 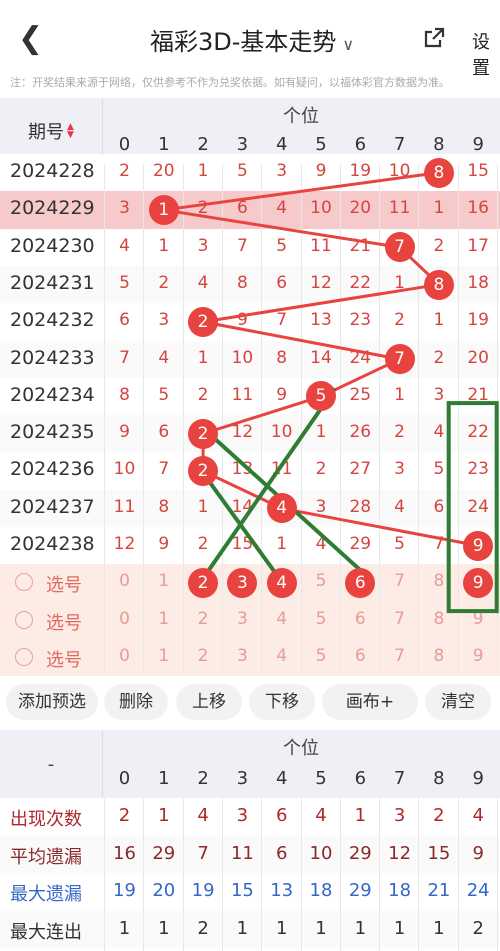 What do you see at coordinates (281, 582) in the screenshot?
I see `selected-digit-ball: 4` at bounding box center [281, 582].